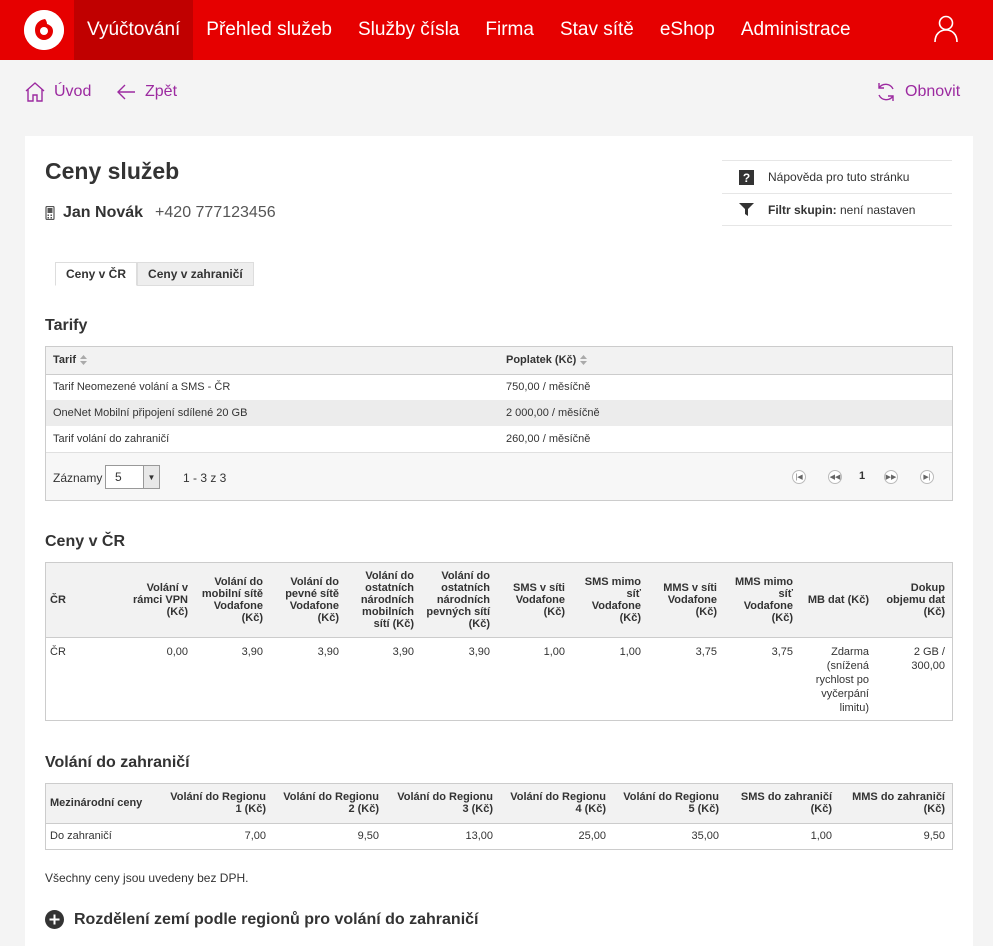  Describe the element at coordinates (255, 836) in the screenshot. I see `table-cell: 7,00` at that location.